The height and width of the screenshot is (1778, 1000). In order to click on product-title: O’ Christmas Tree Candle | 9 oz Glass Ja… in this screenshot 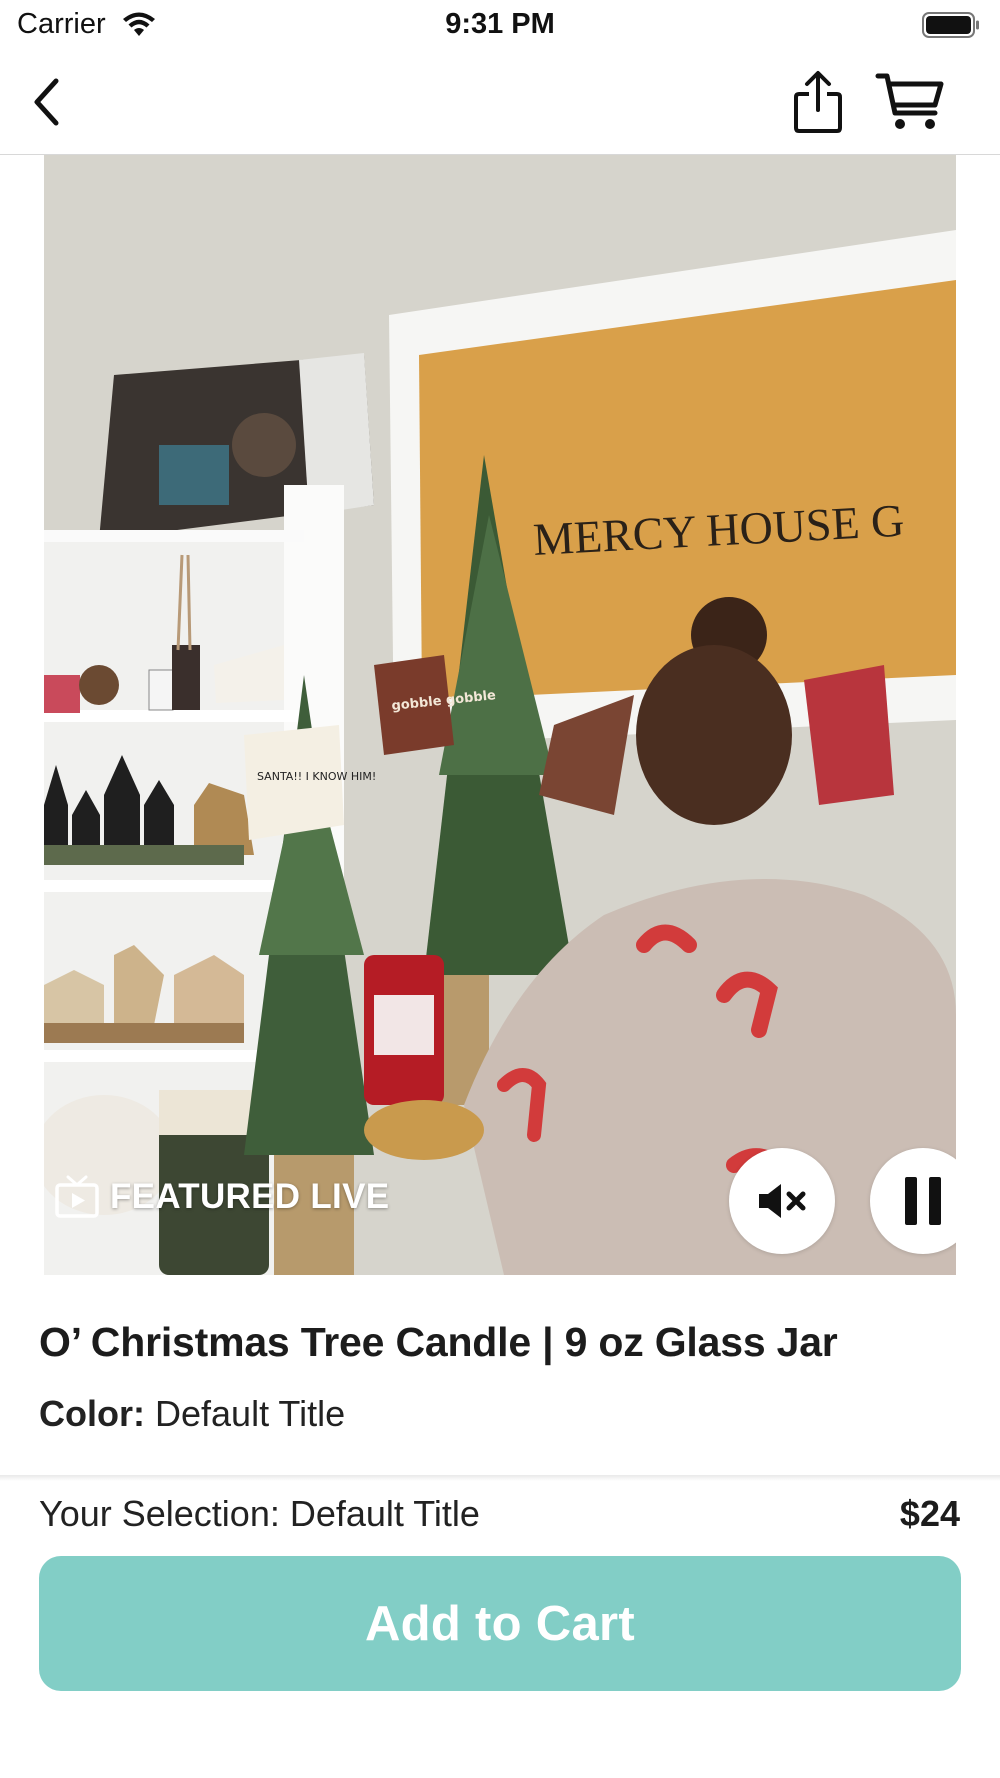, I will do `click(438, 1342)`.